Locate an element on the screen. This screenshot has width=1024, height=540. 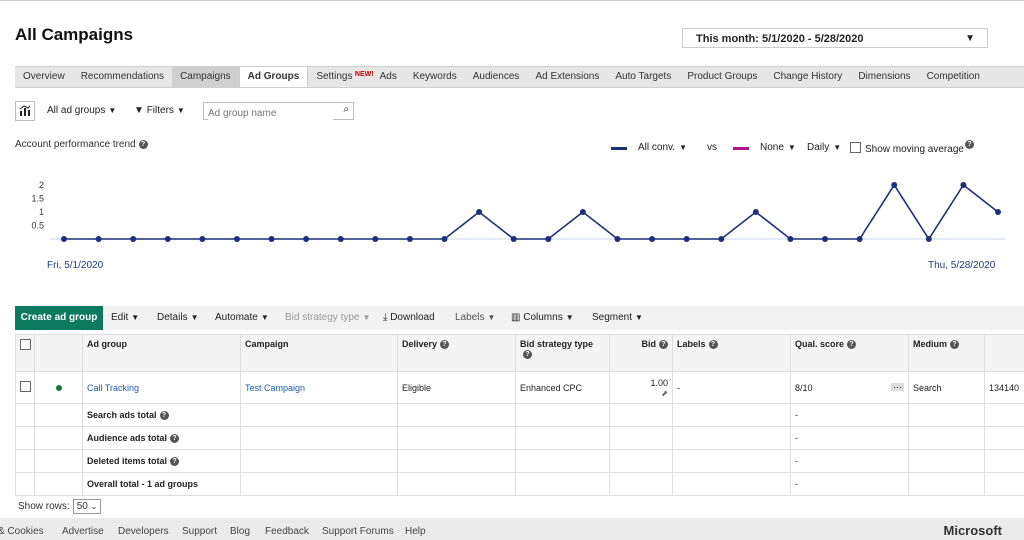
medium-header: Medium? is located at coordinates (946, 353).